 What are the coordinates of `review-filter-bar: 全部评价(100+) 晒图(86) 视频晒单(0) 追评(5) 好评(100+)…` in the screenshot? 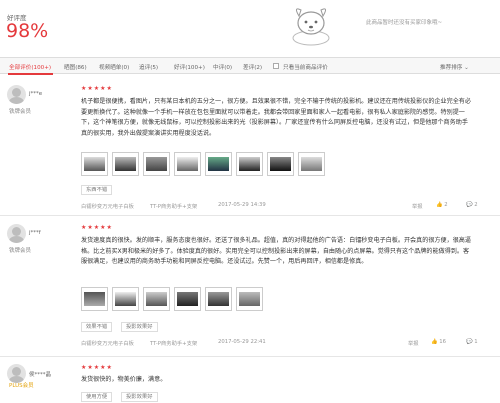 It's located at (250, 66).